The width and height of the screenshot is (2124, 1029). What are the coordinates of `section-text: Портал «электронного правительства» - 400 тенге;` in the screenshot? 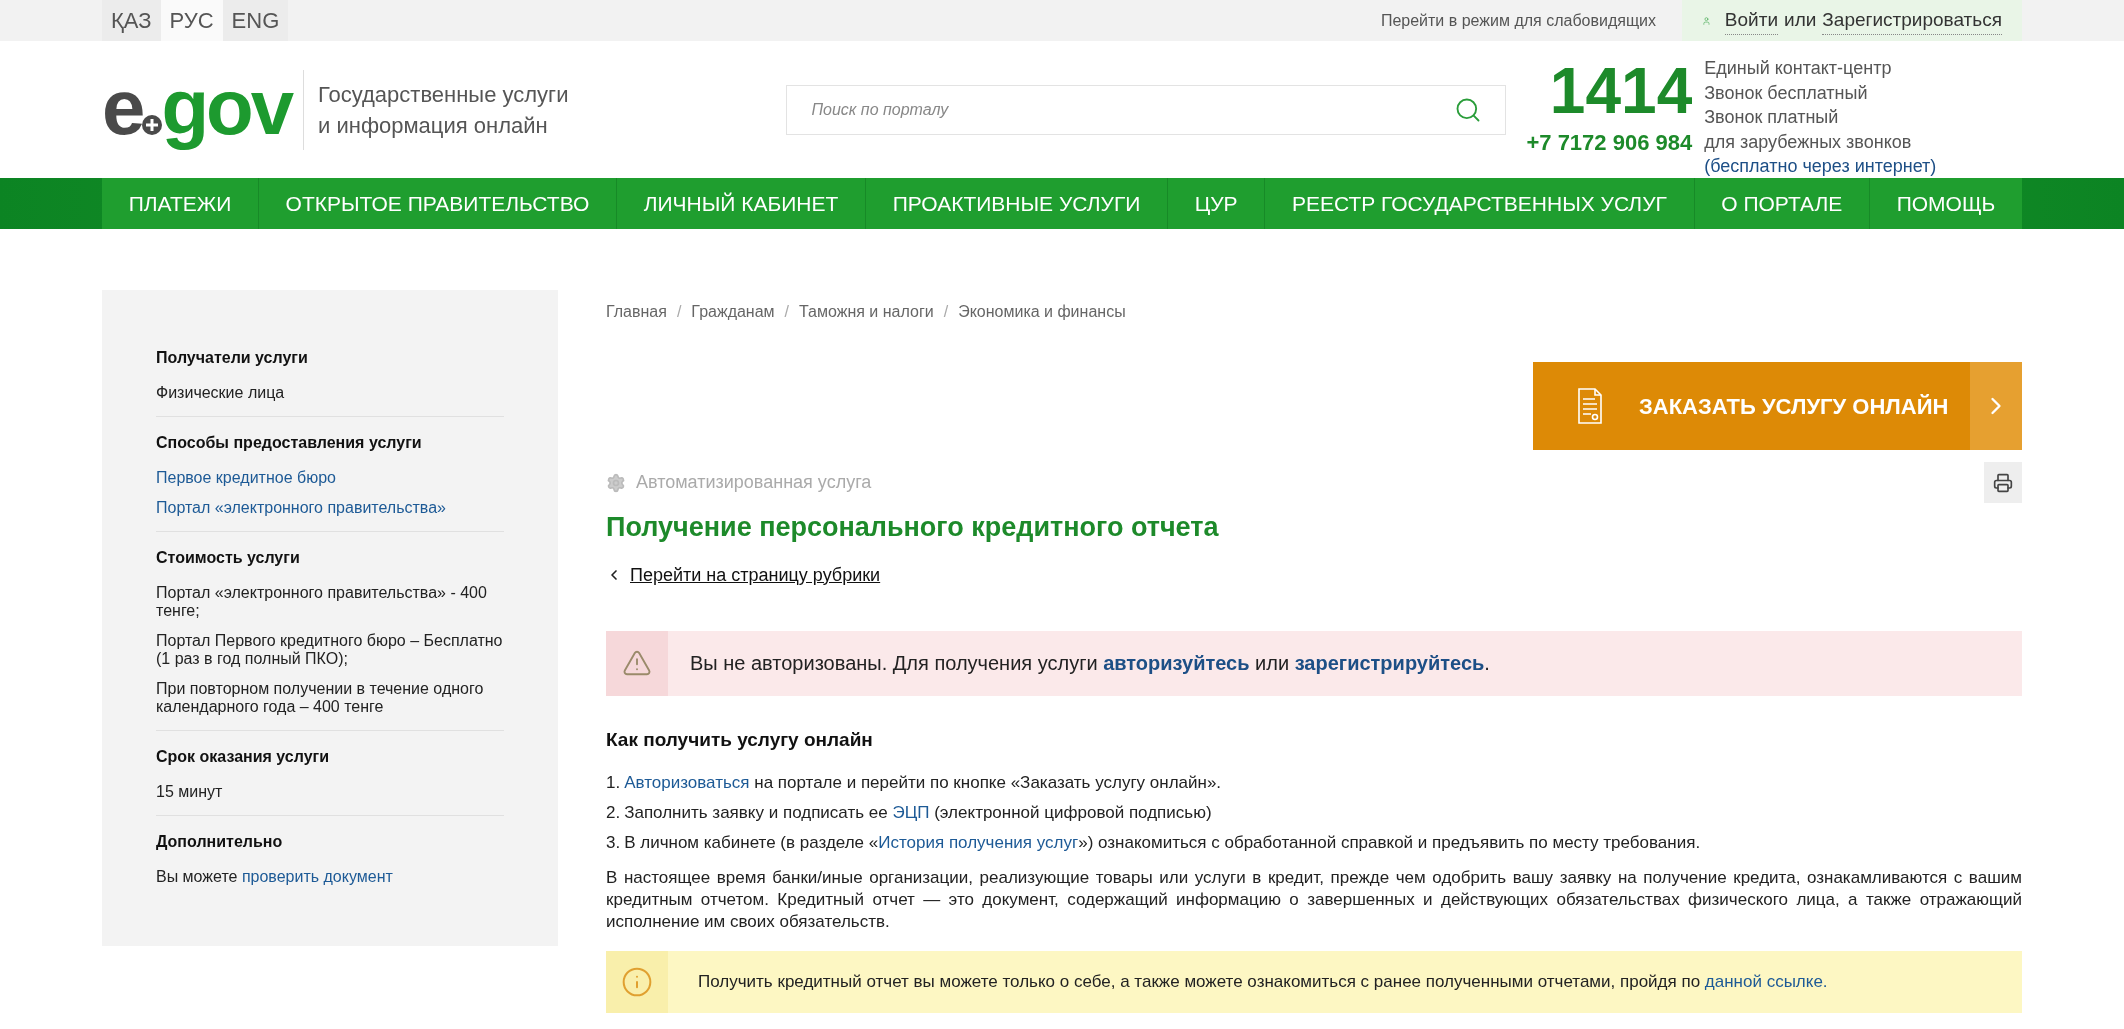 It's located at (322, 602).